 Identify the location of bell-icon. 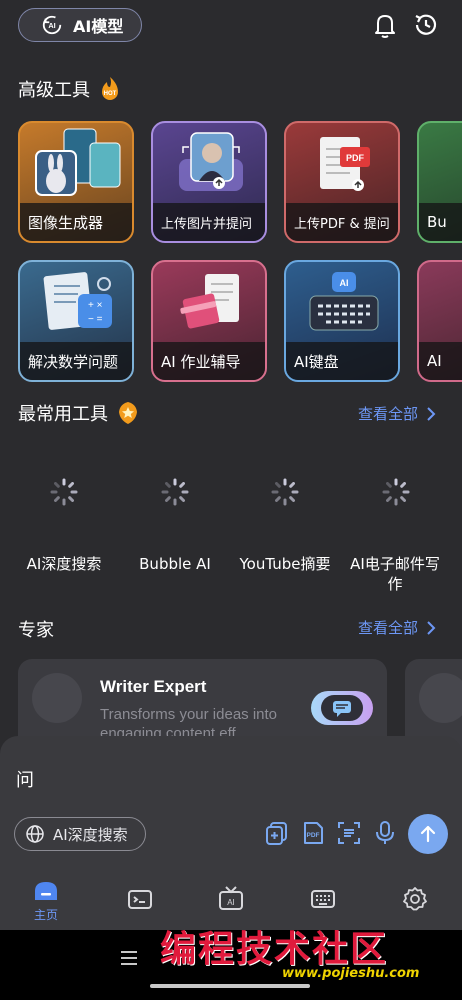
(385, 25).